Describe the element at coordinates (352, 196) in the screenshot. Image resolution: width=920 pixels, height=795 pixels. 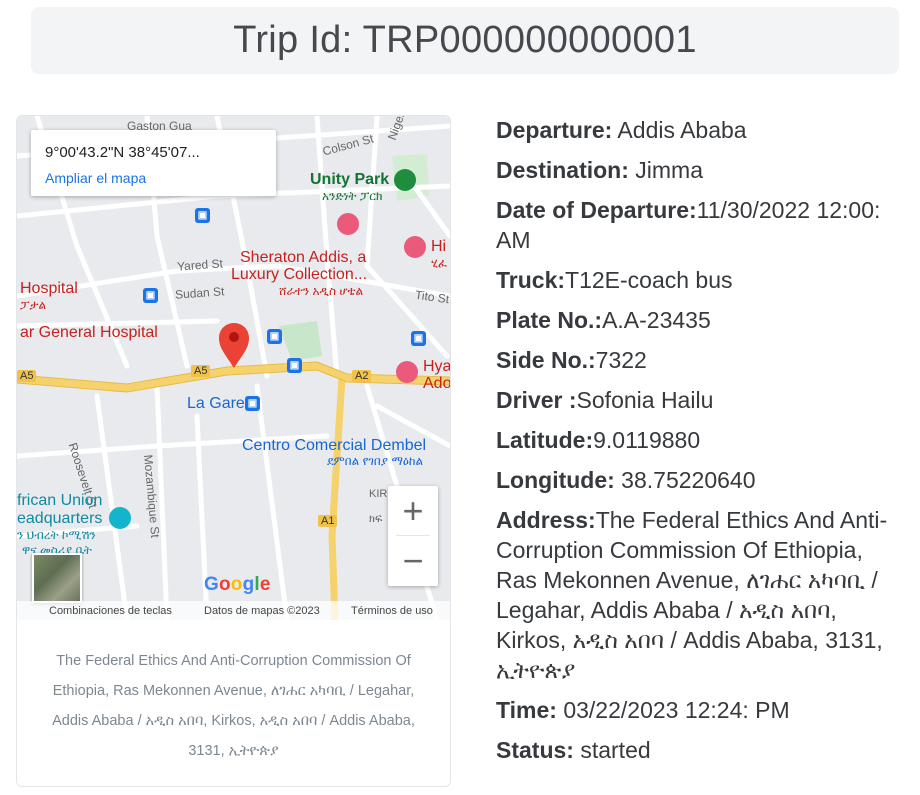
I see `poi-unity-park-am: አንድነት ፓርክ` at that location.